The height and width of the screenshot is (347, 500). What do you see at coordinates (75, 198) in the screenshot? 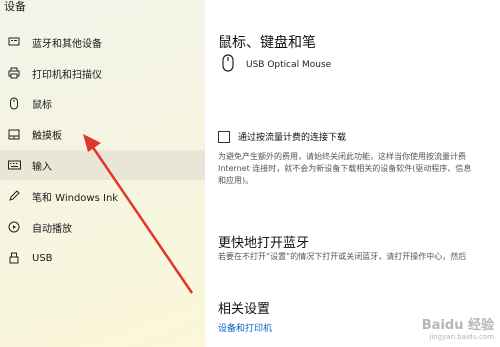
I see `sidebar-item-label: 笔和 Windows Ink` at bounding box center [75, 198].